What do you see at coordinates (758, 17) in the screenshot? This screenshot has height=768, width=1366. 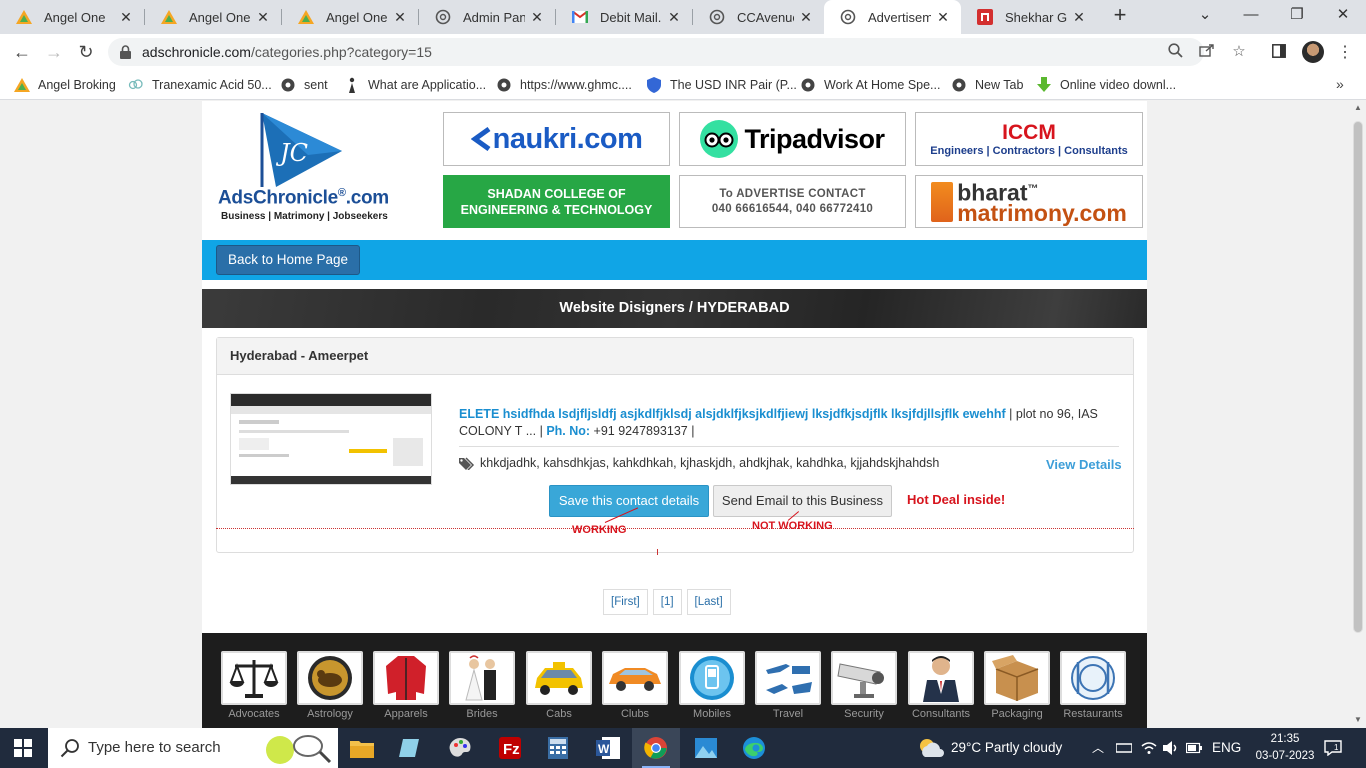 I see `browser-tab: CCAvenue: B ✕` at bounding box center [758, 17].